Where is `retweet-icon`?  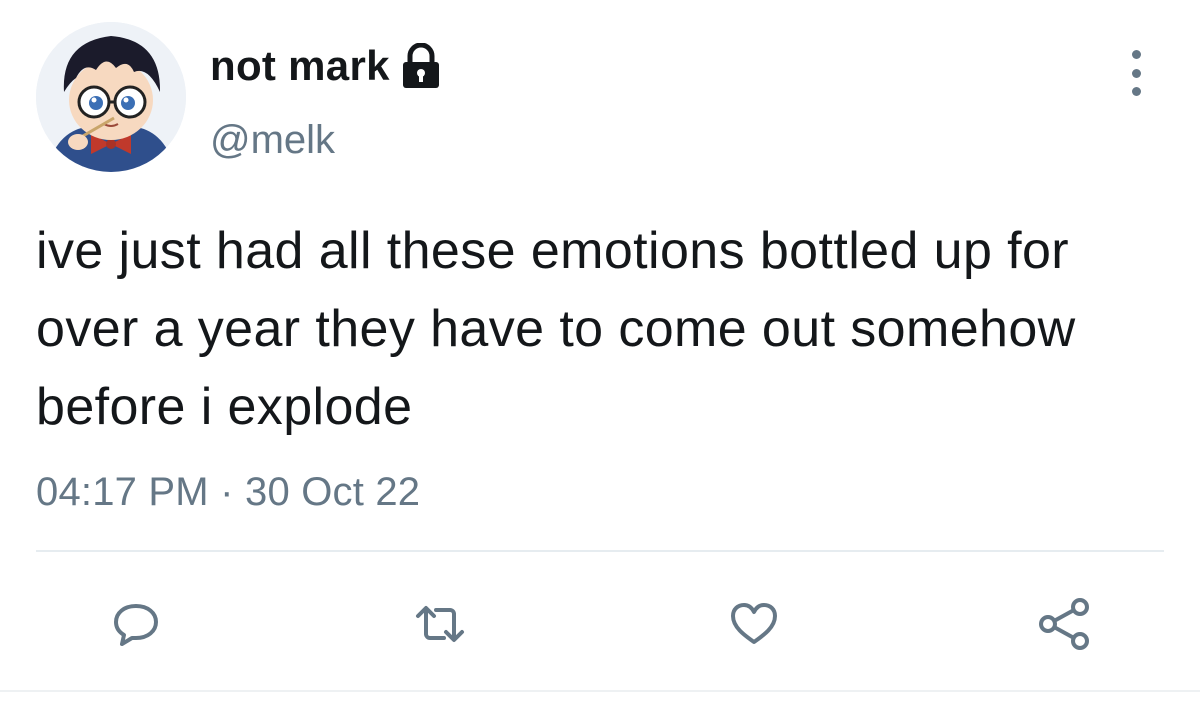 retweet-icon is located at coordinates (440, 624).